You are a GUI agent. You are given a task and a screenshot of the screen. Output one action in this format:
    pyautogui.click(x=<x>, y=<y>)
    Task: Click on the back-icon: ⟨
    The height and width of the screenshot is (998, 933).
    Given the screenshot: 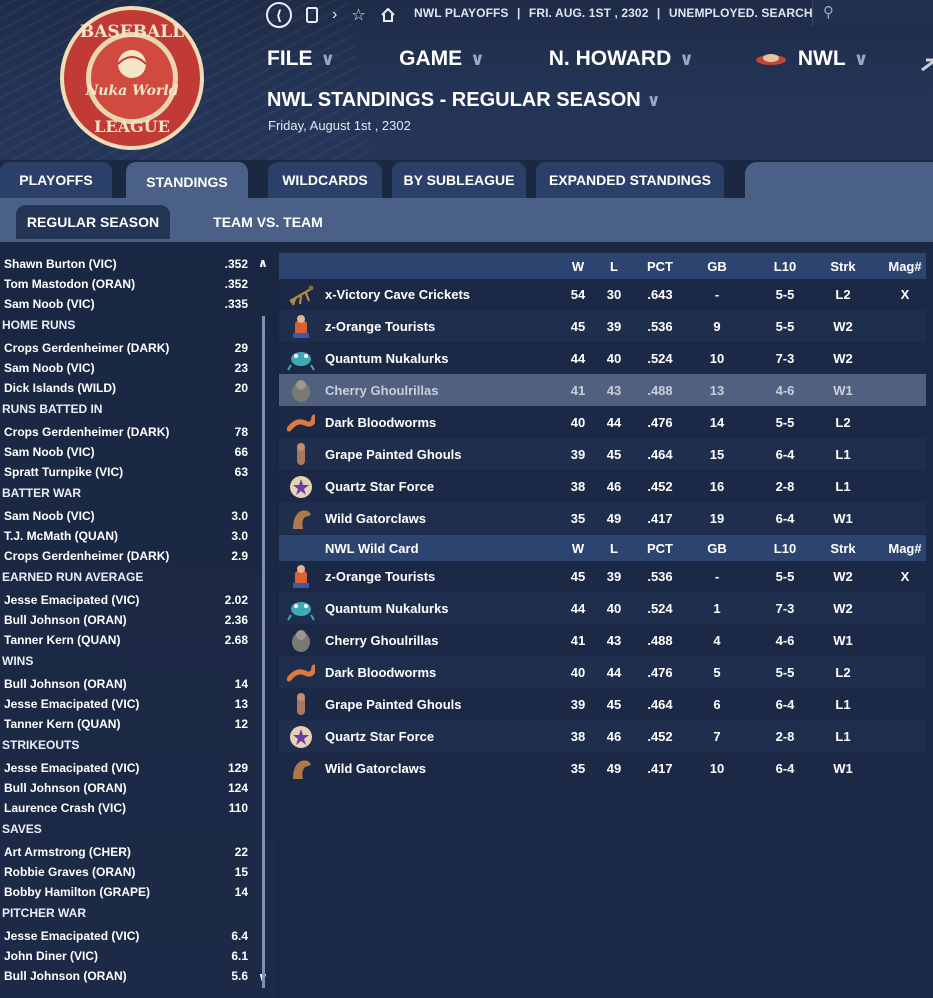 What is the action you would take?
    pyautogui.click(x=279, y=15)
    